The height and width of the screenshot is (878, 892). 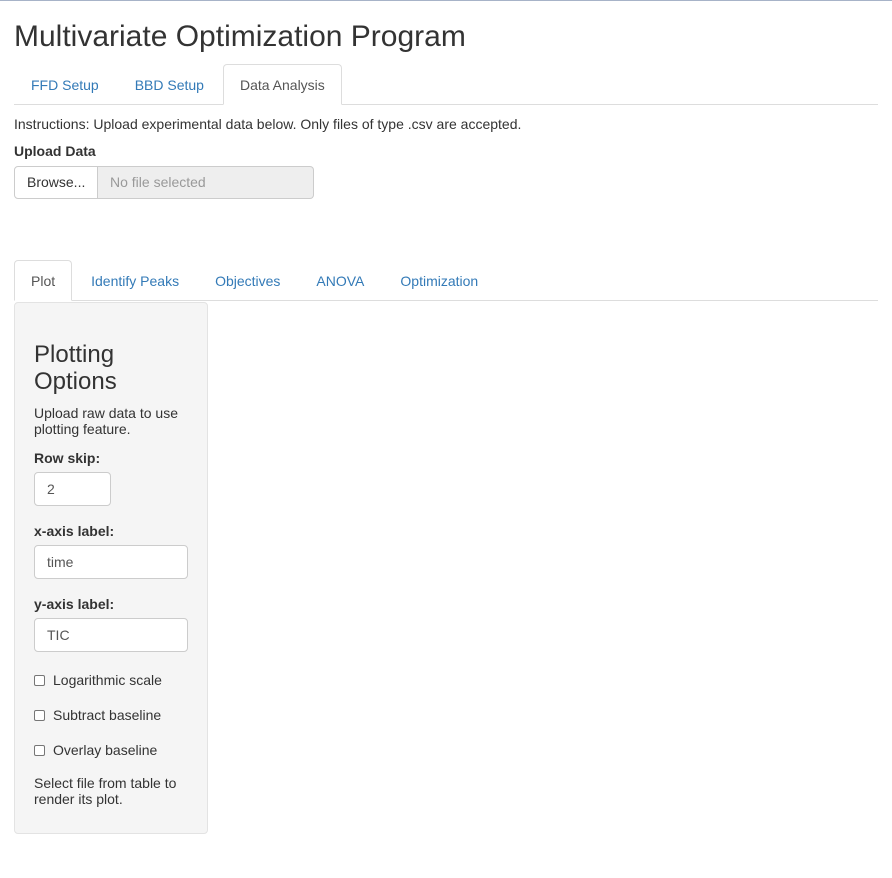 I want to click on logarithmic-scale-option: Logarithmic scale, so click(x=111, y=680).